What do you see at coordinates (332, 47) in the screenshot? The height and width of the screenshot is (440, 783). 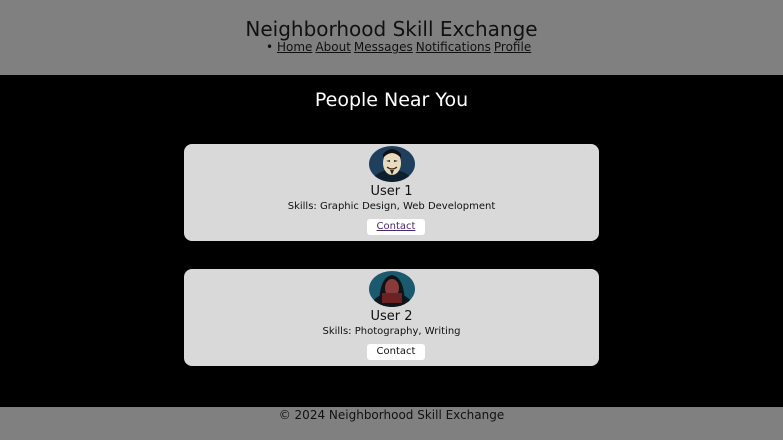 I see `nav-link-about: About` at bounding box center [332, 47].